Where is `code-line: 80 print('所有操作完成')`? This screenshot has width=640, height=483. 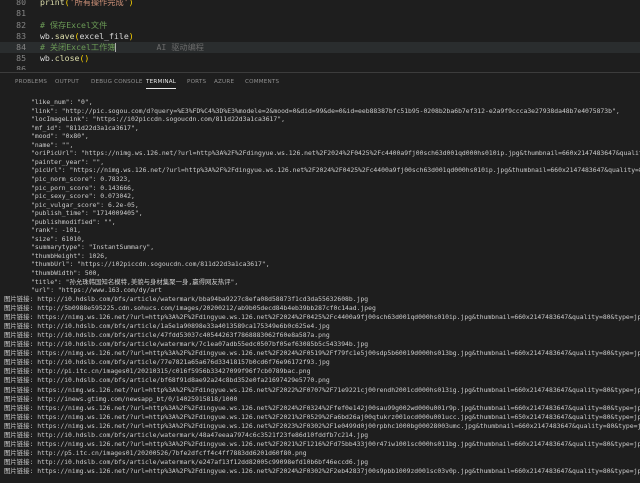 code-line: 80 print('所有操作完成') is located at coordinates (320, 4).